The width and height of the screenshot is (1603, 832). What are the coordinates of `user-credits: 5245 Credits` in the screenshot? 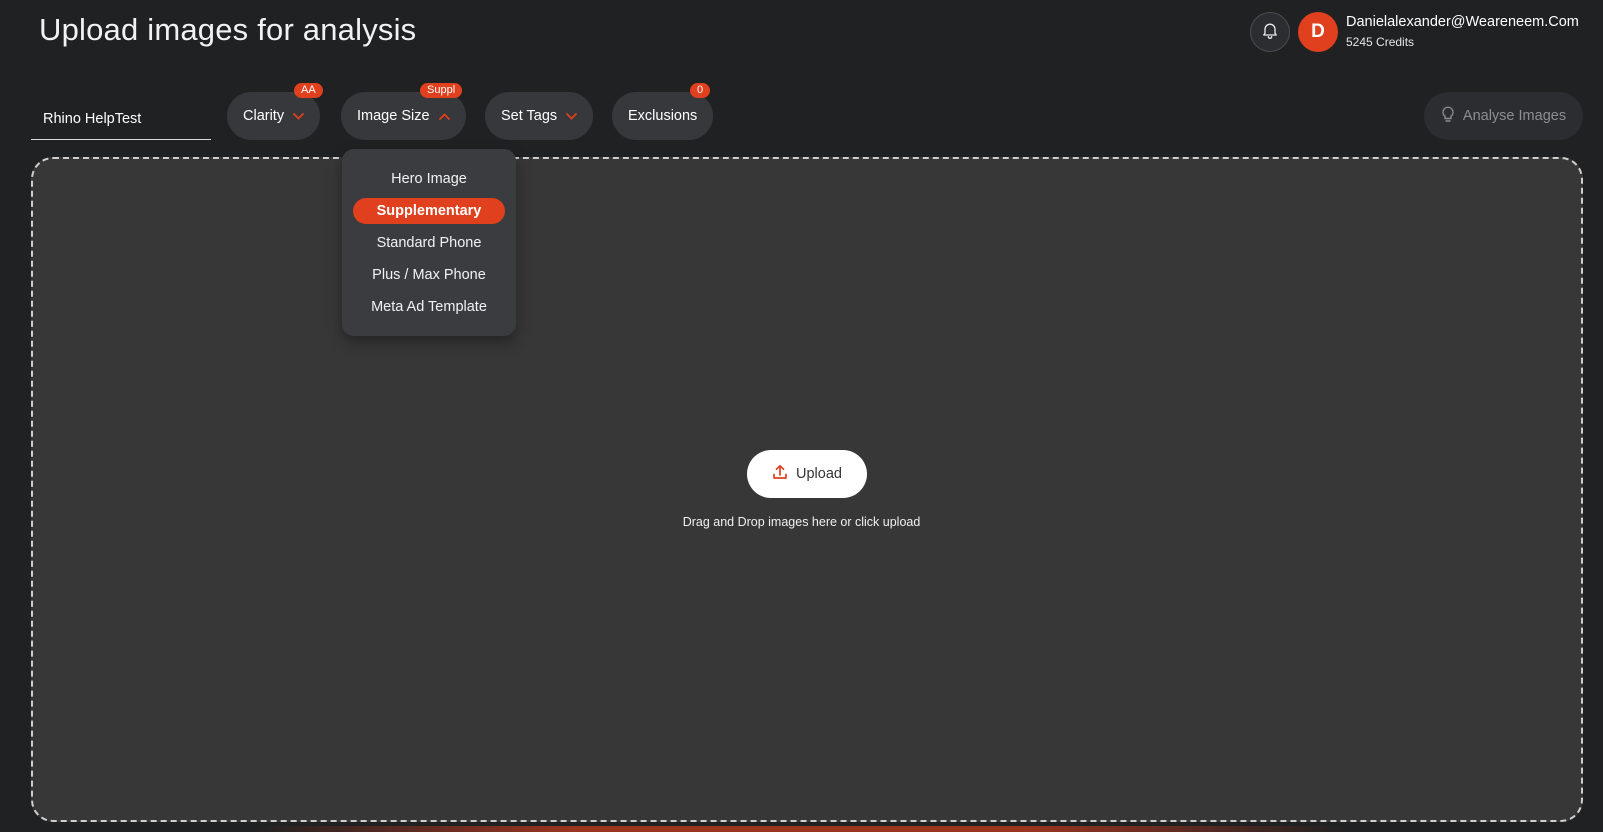 It's located at (1380, 42).